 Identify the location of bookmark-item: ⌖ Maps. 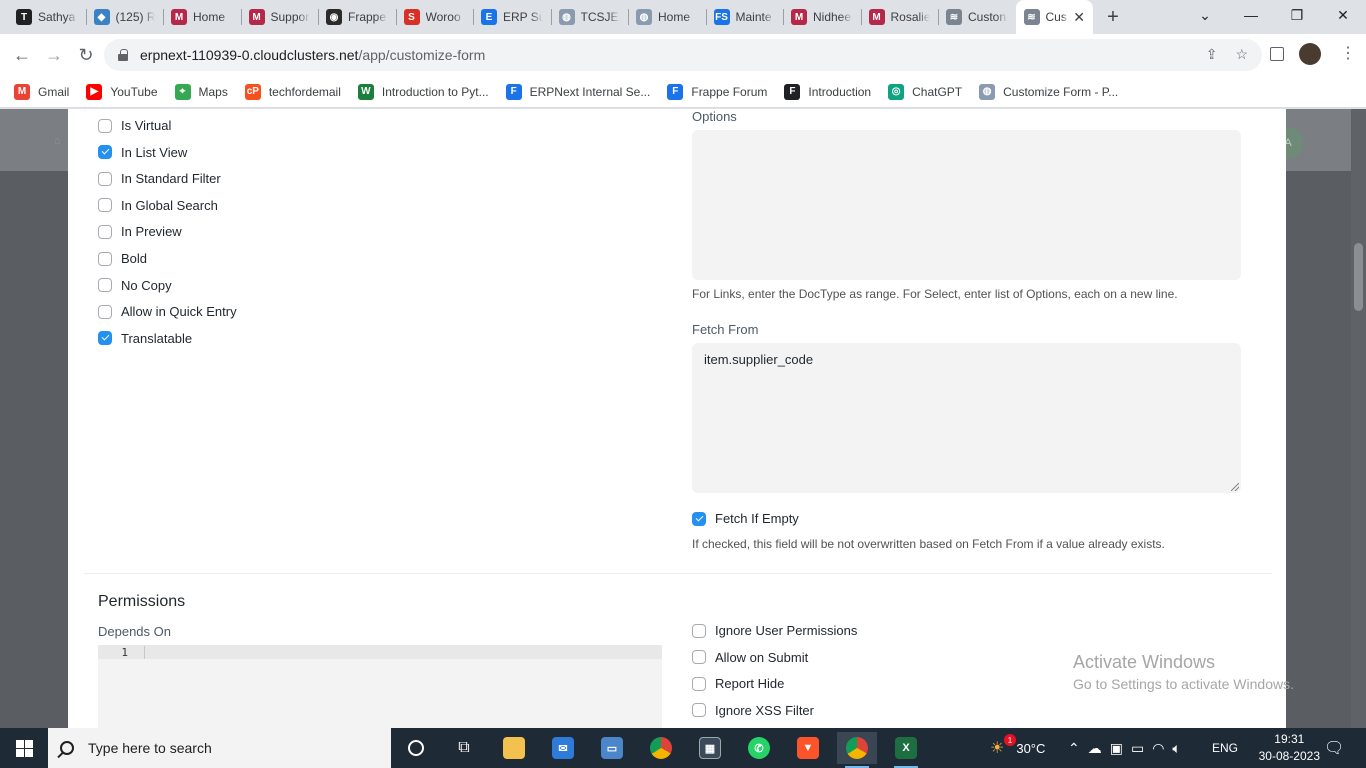
(201, 91).